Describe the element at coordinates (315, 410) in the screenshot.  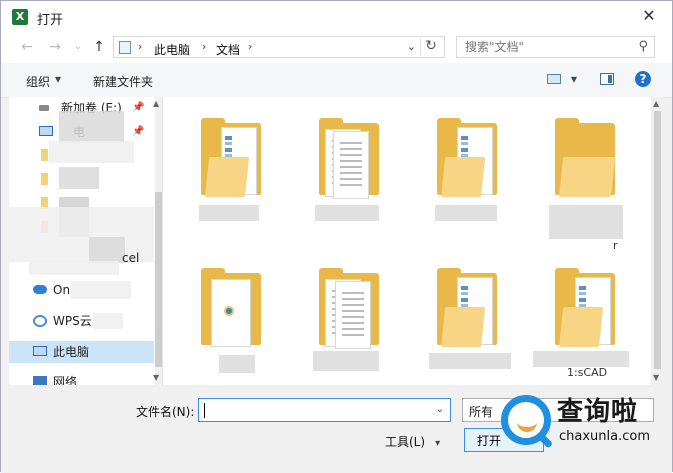
I see `filename-input` at that location.